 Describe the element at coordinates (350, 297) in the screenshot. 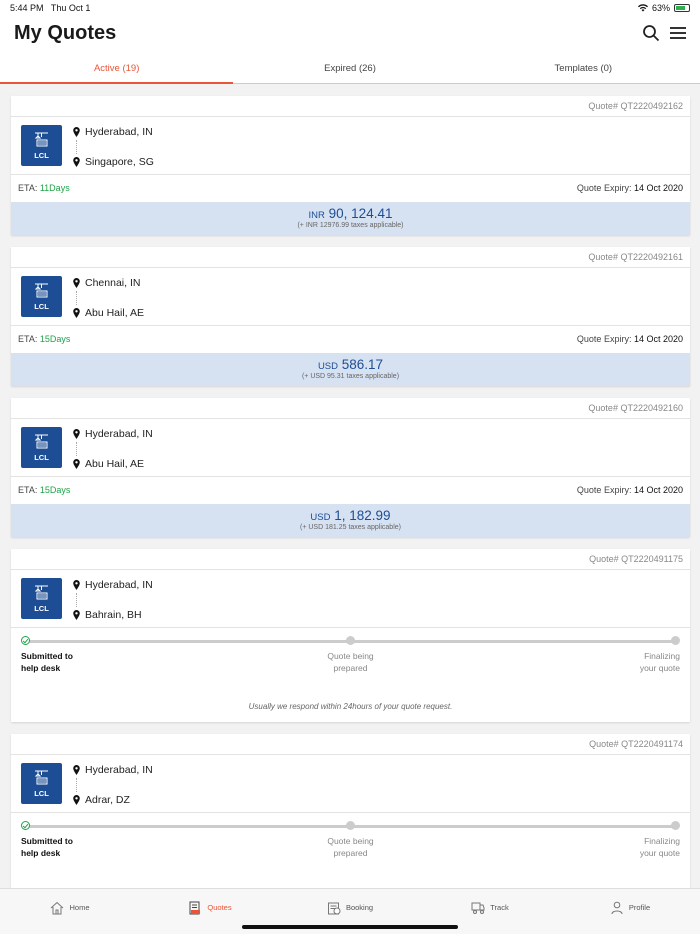

I see `route: LCL Chennai, IN Abu Hail, AE` at that location.